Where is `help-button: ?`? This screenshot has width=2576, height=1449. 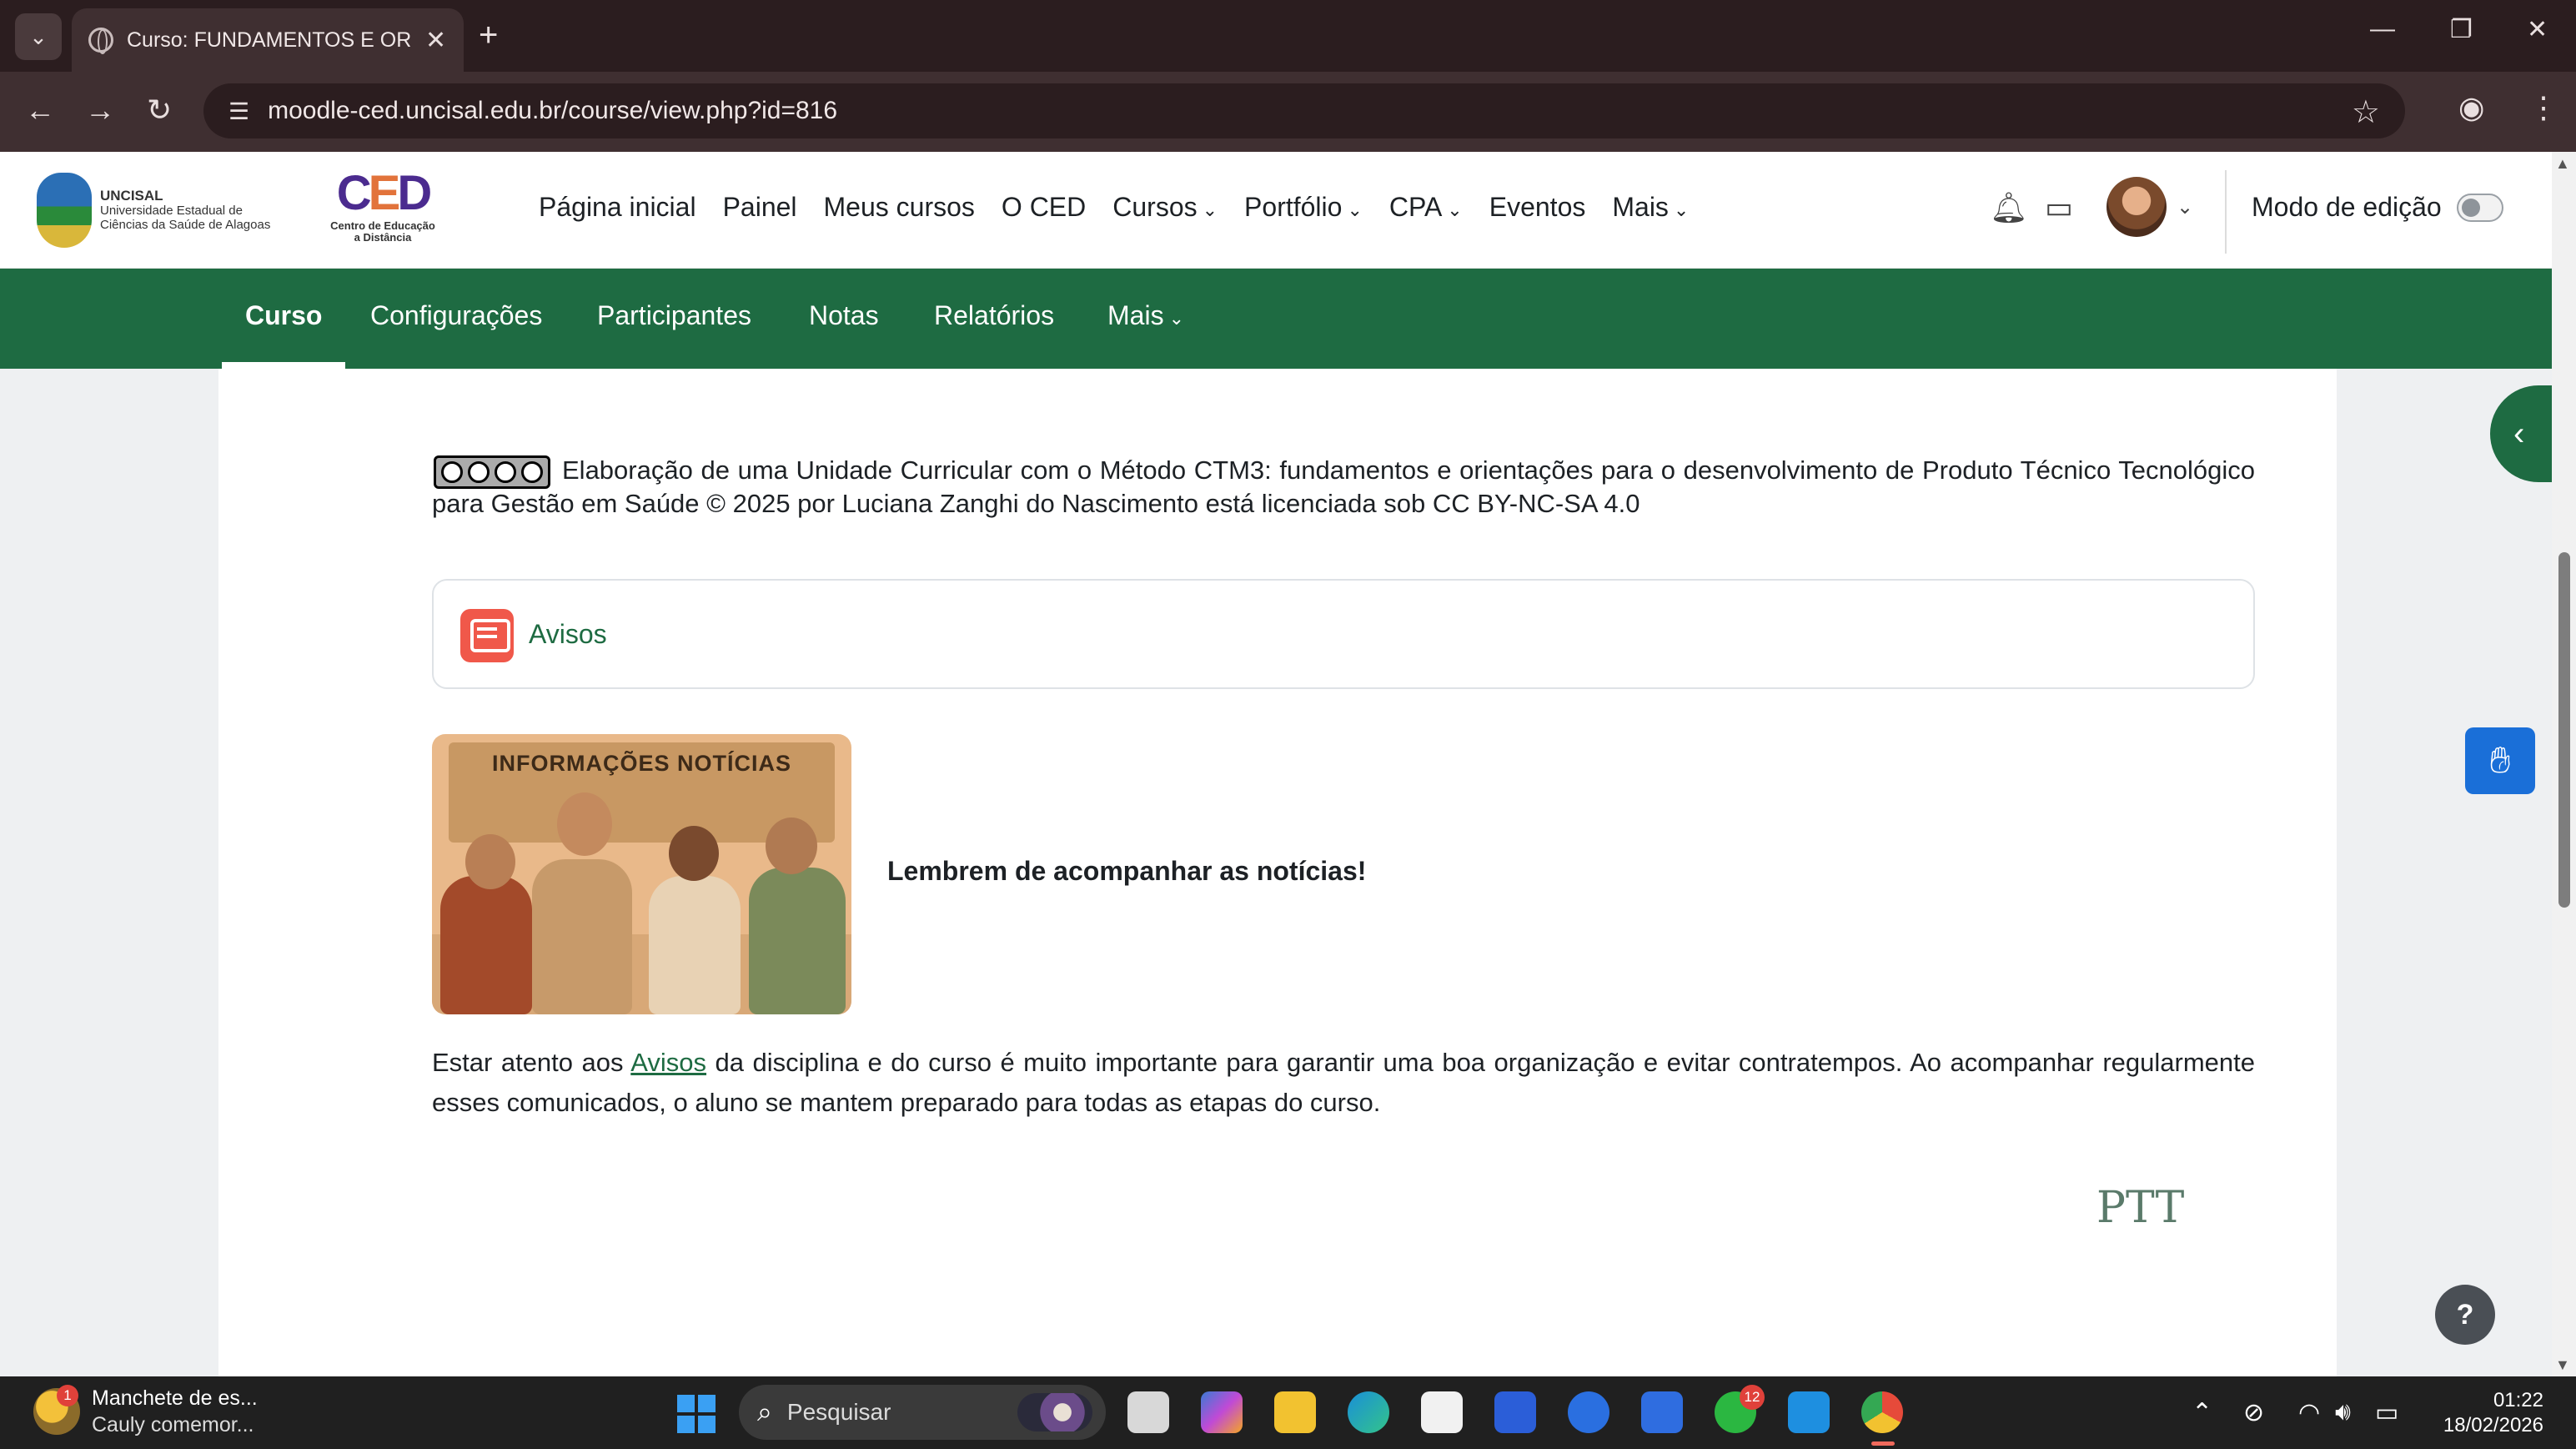 help-button: ? is located at coordinates (2465, 1315).